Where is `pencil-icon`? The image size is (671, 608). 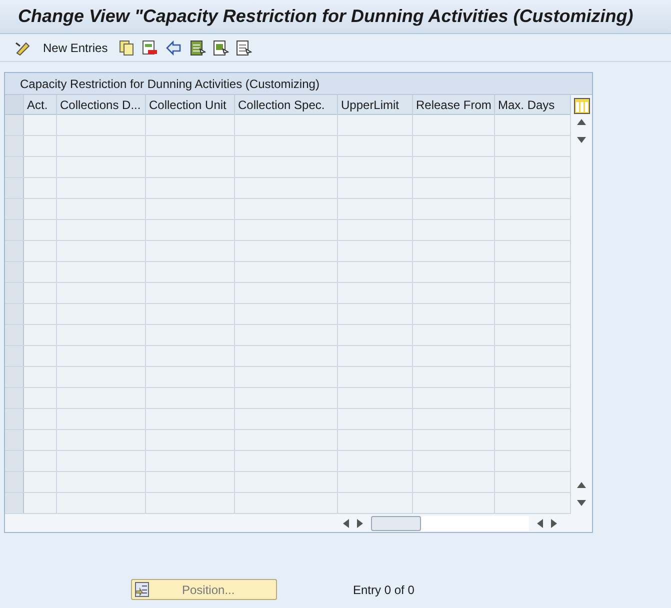
pencil-icon is located at coordinates (23, 48).